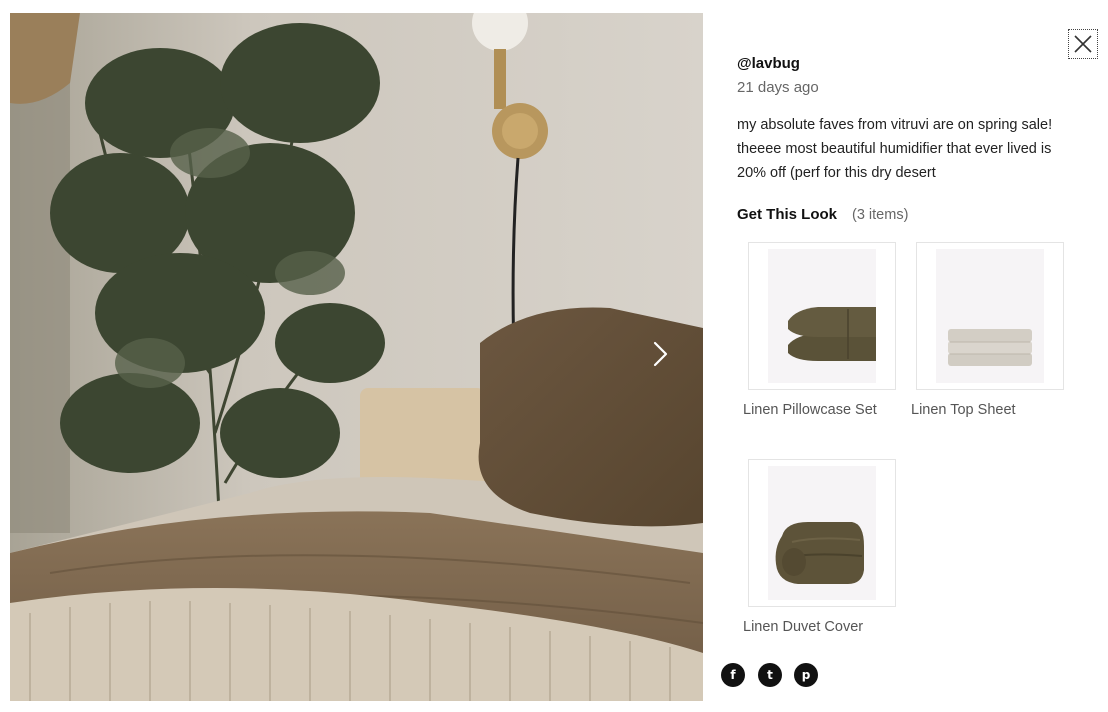 This screenshot has height=712, width=1108. I want to click on pinterest-share-button: p, so click(806, 675).